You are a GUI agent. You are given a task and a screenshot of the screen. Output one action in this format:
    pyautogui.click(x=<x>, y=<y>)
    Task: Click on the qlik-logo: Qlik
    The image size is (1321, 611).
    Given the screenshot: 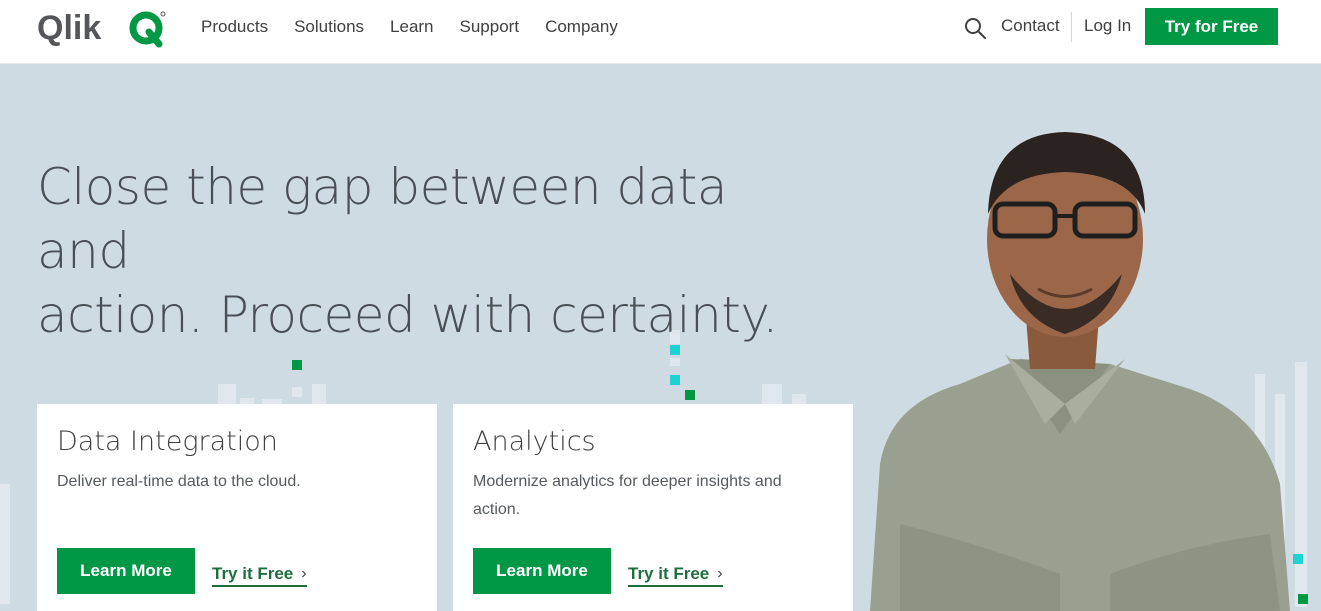 What is the action you would take?
    pyautogui.click(x=102, y=28)
    